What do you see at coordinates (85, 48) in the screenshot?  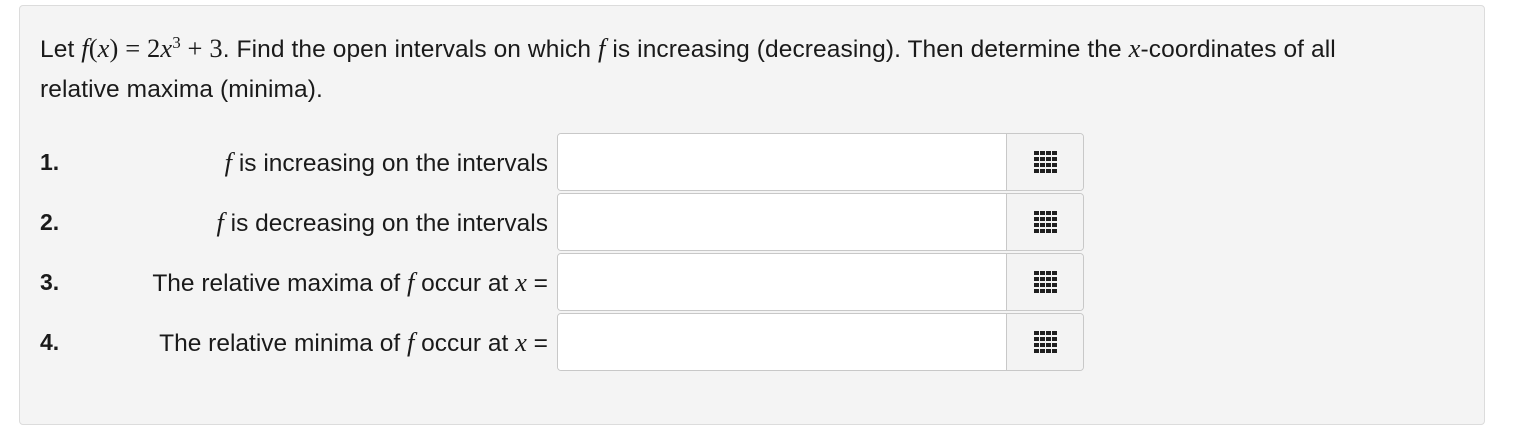 I see `math-f: f` at bounding box center [85, 48].